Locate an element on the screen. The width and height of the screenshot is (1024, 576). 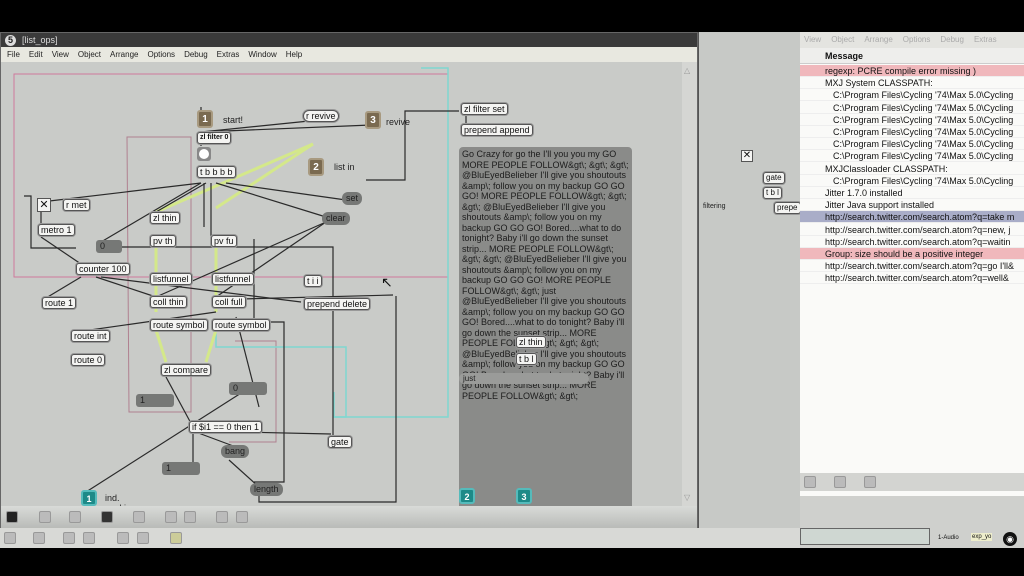
console-row: regexp: PCRE compile error missing ) is located at coordinates (912, 71).